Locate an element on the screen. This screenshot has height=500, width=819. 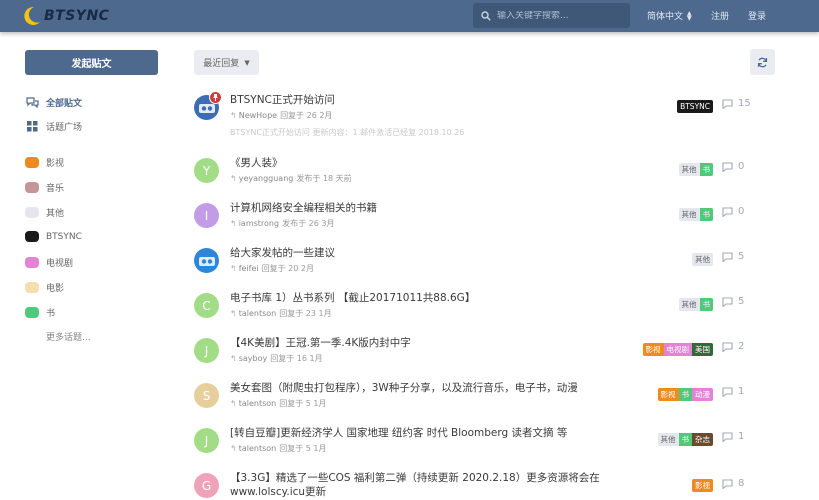
post-title: 《男人装》 is located at coordinates (256, 163).